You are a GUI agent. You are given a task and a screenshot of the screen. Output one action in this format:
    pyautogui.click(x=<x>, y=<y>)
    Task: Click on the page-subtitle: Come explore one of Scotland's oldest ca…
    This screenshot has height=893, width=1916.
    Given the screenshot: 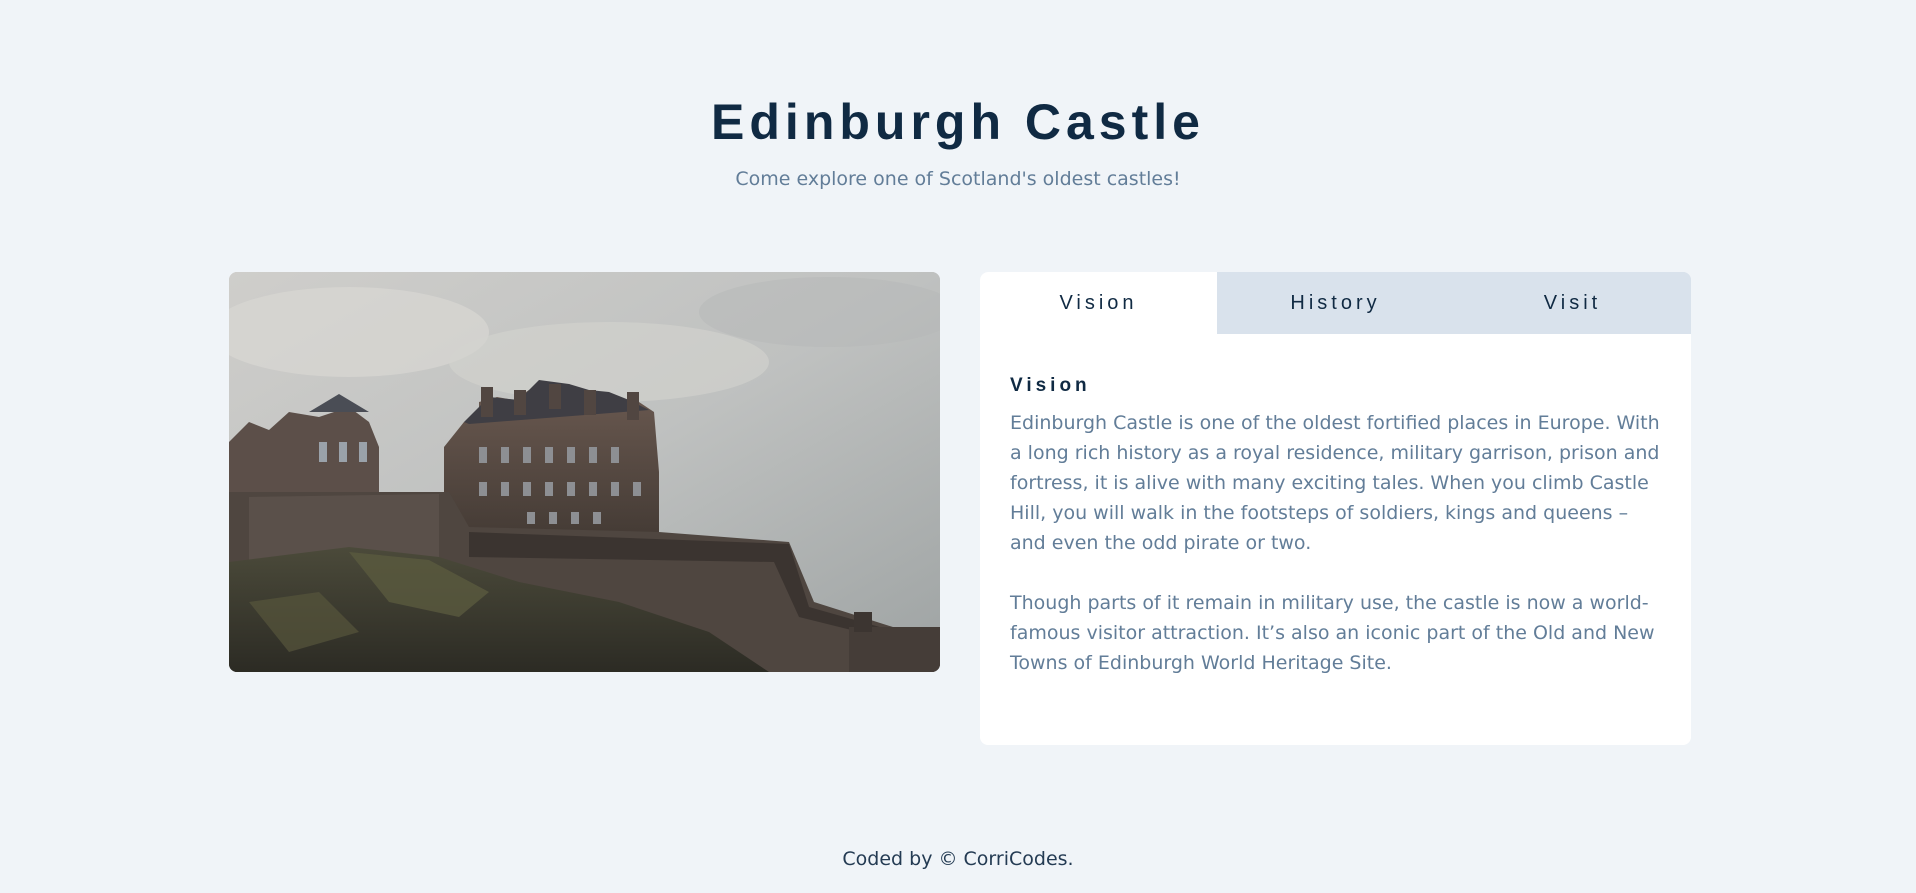 What is the action you would take?
    pyautogui.click(x=958, y=179)
    